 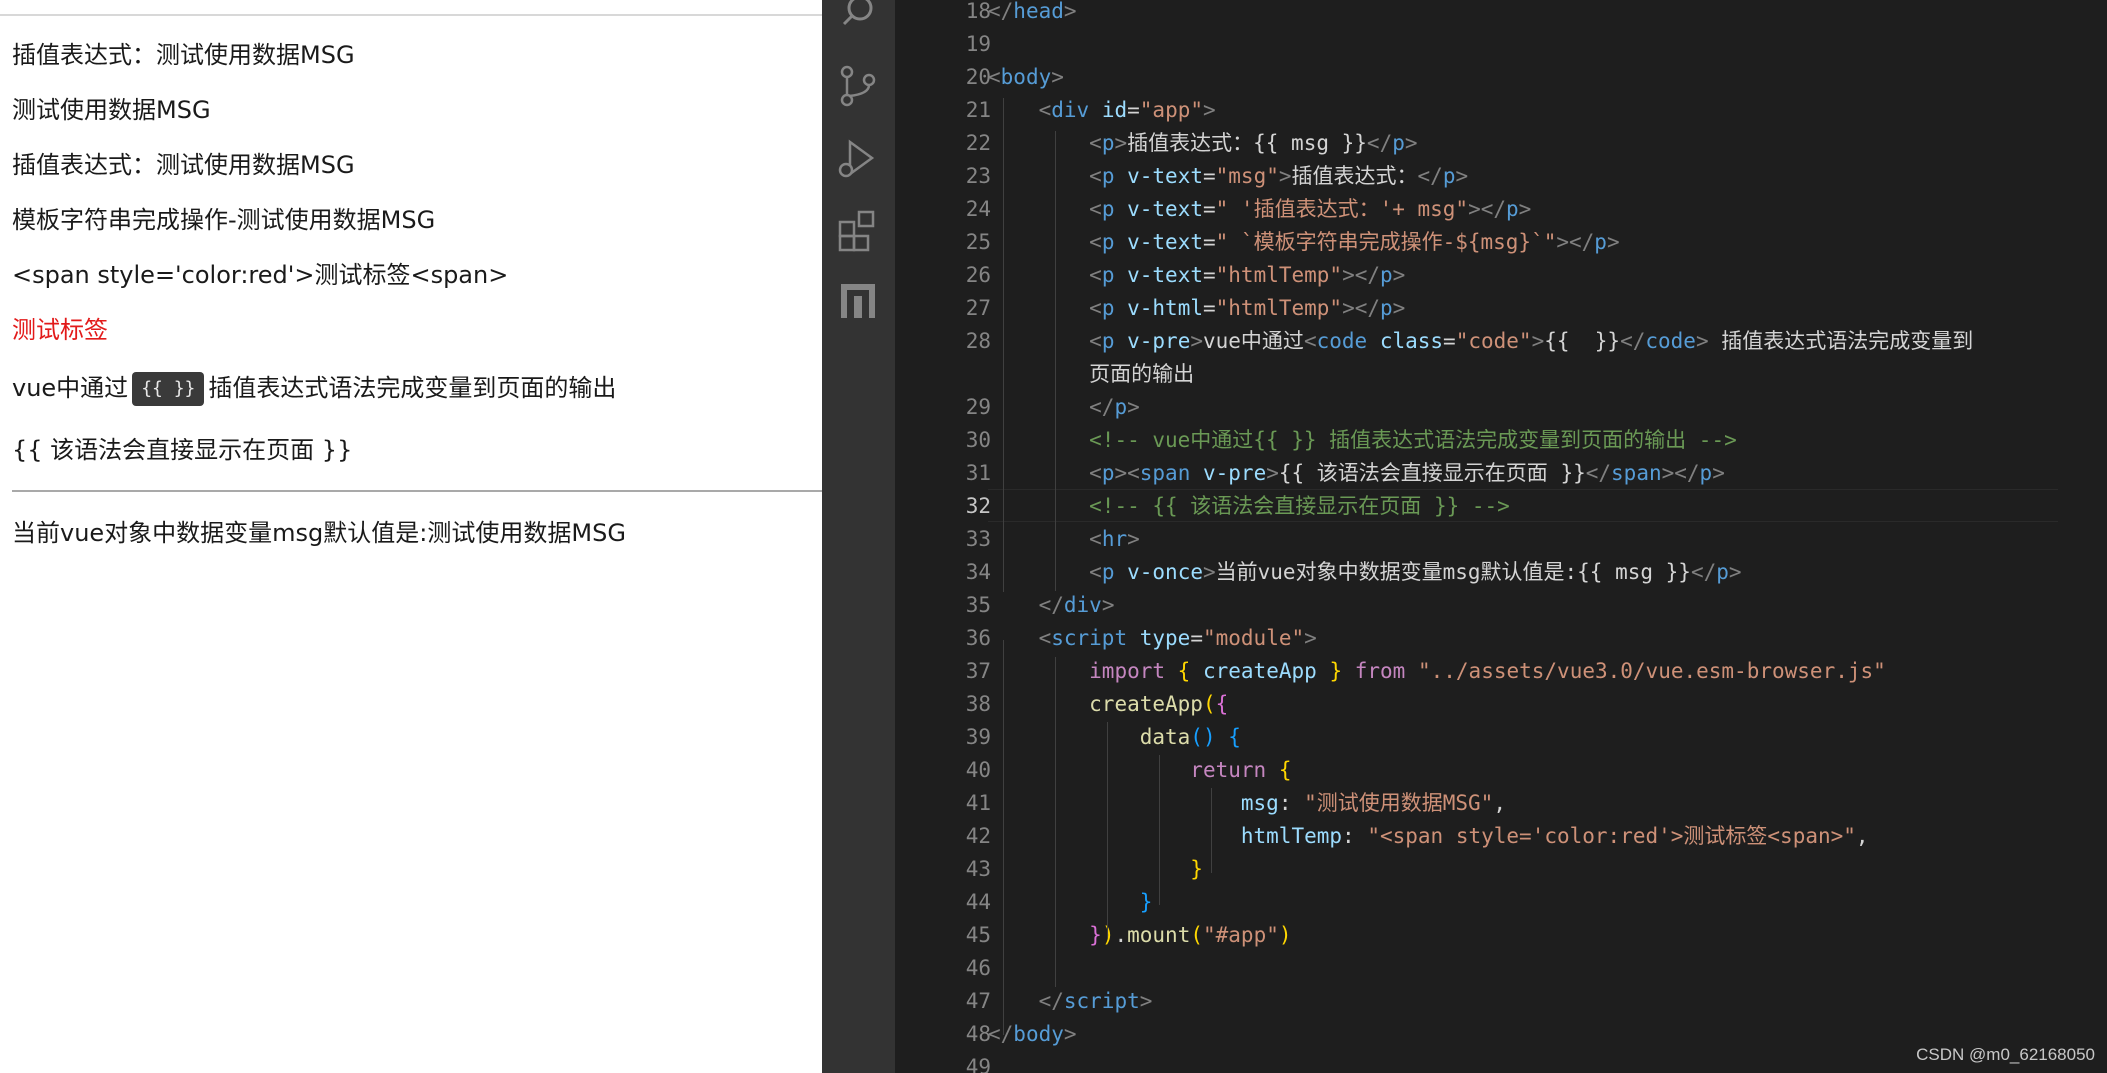 I want to click on indent-guide, so click(x=1211, y=830).